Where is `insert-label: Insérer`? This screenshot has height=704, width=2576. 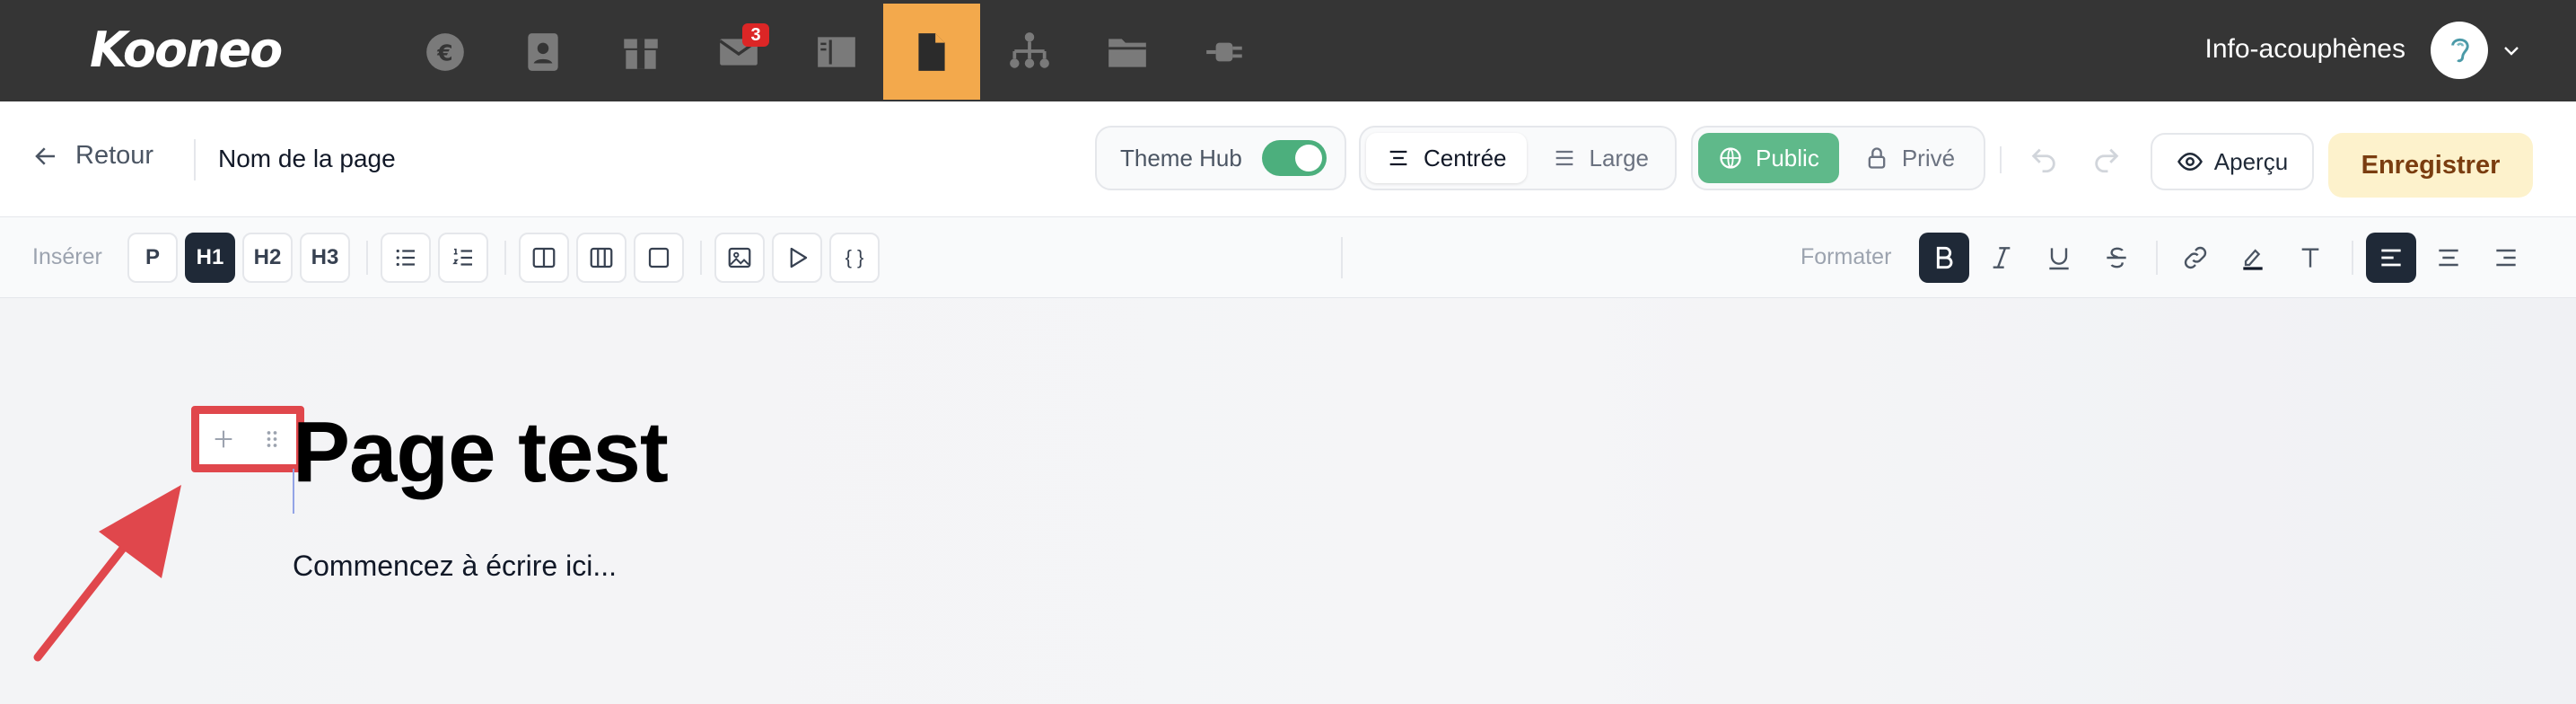
insert-label: Insérer is located at coordinates (67, 256).